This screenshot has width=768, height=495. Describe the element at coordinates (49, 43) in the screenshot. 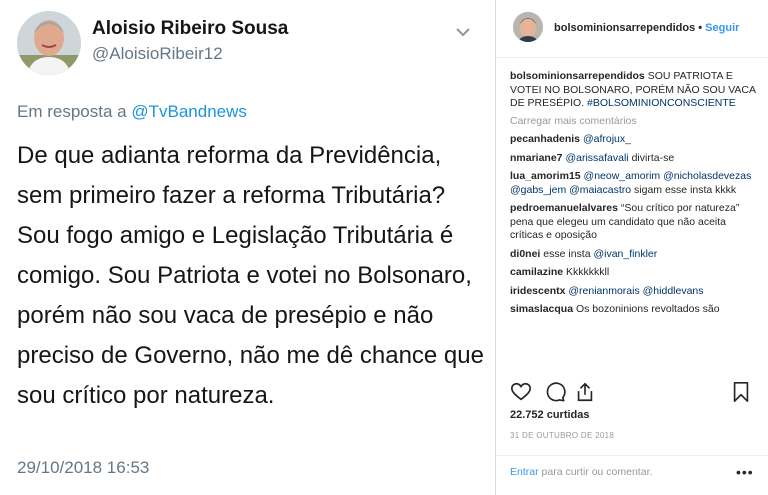

I see `avatar` at that location.